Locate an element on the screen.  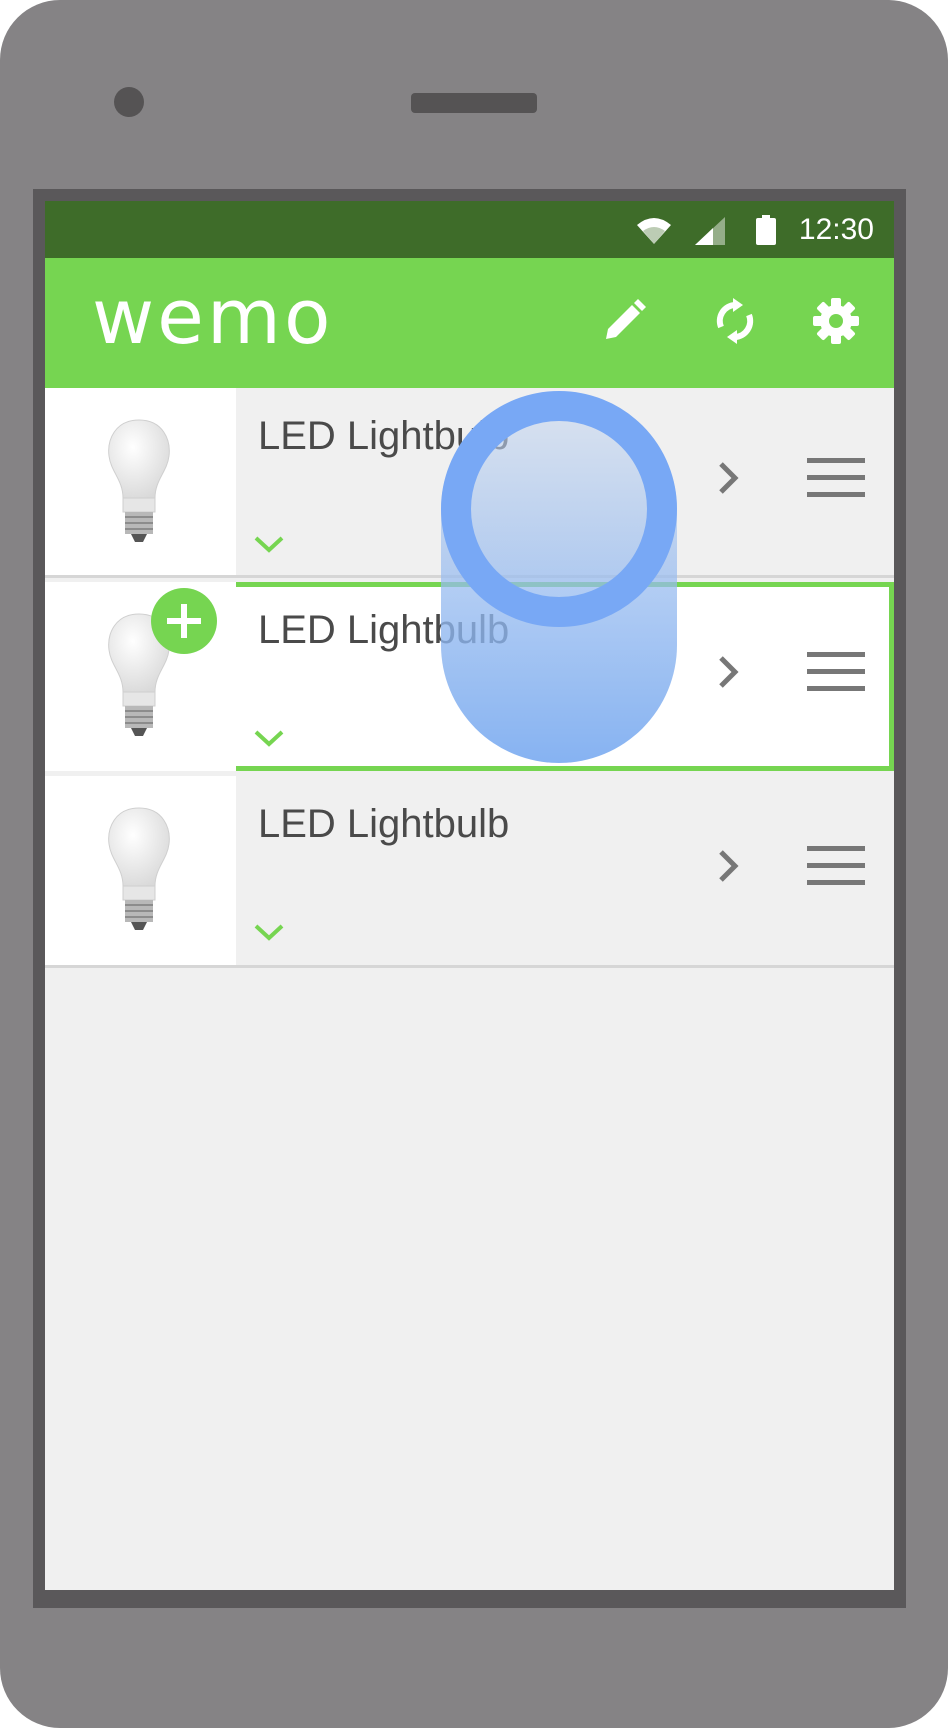
device-name: LED Lightbulb is located at coordinates (384, 824).